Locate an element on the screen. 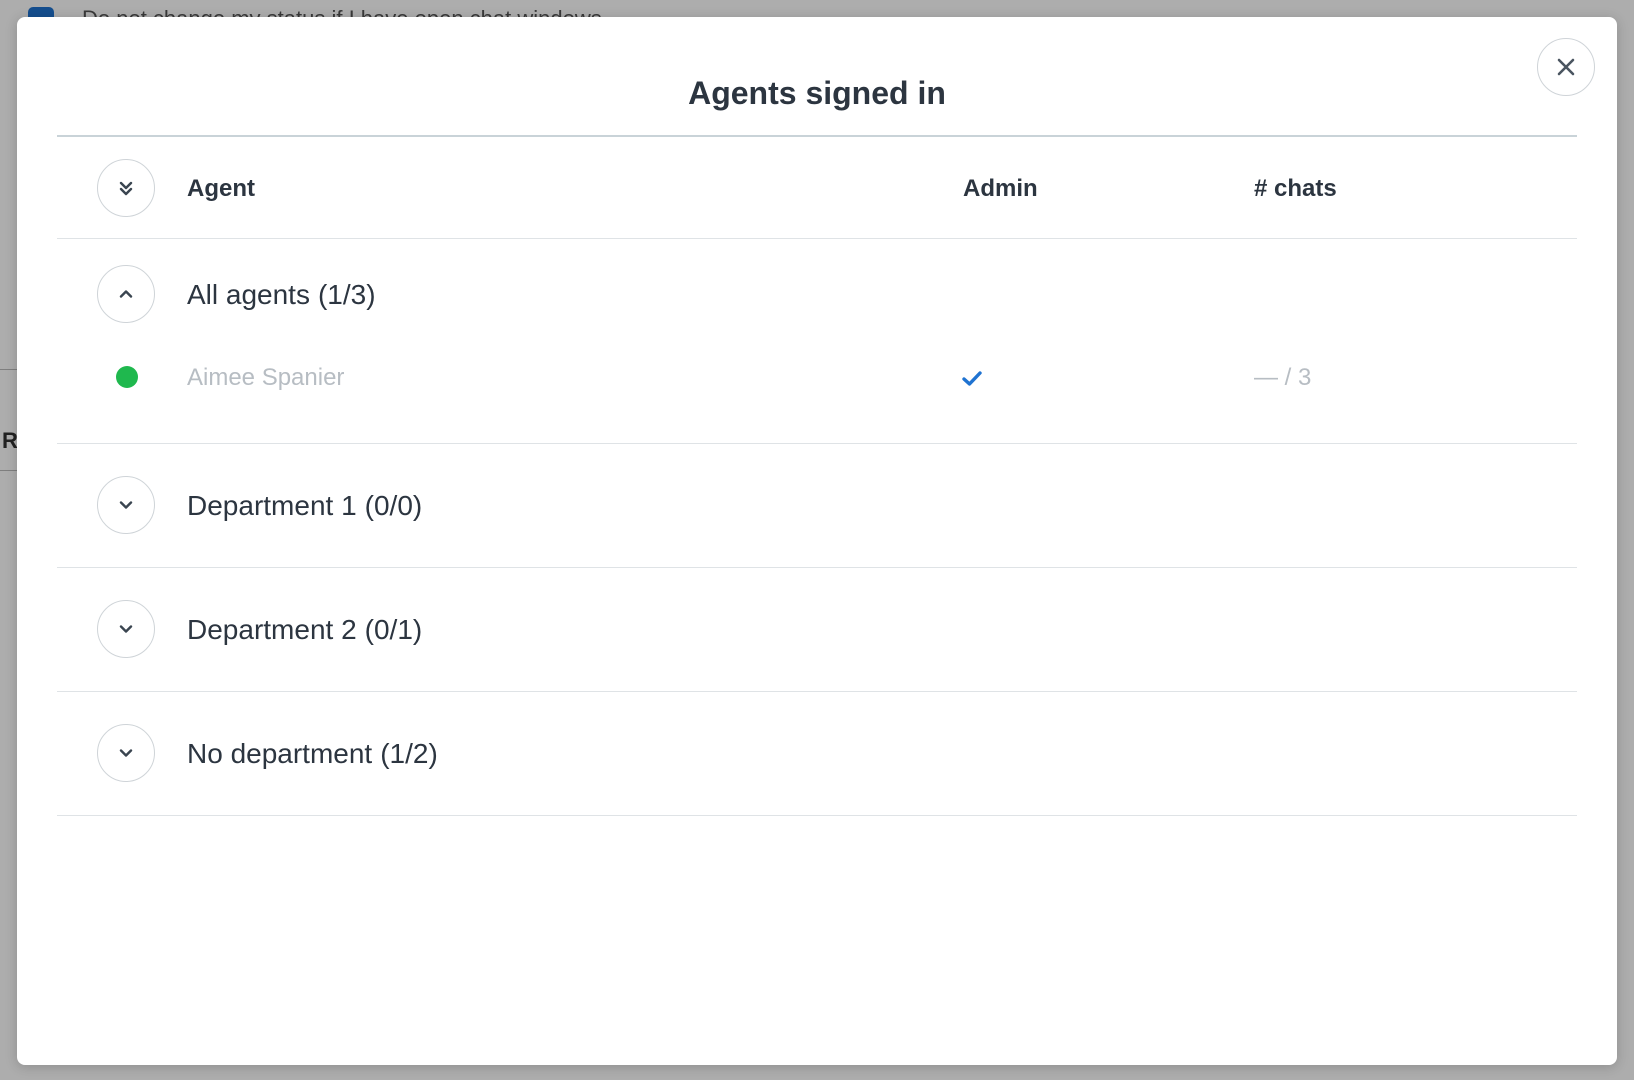  collapse-group-button is located at coordinates (126, 294).